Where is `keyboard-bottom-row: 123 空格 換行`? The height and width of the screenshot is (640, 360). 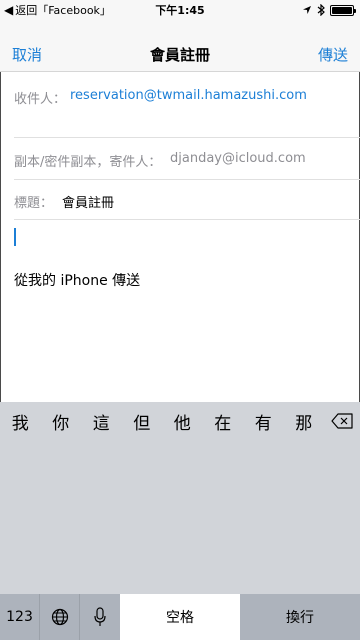
keyboard-bottom-row: 123 空格 換行 is located at coordinates (180, 617).